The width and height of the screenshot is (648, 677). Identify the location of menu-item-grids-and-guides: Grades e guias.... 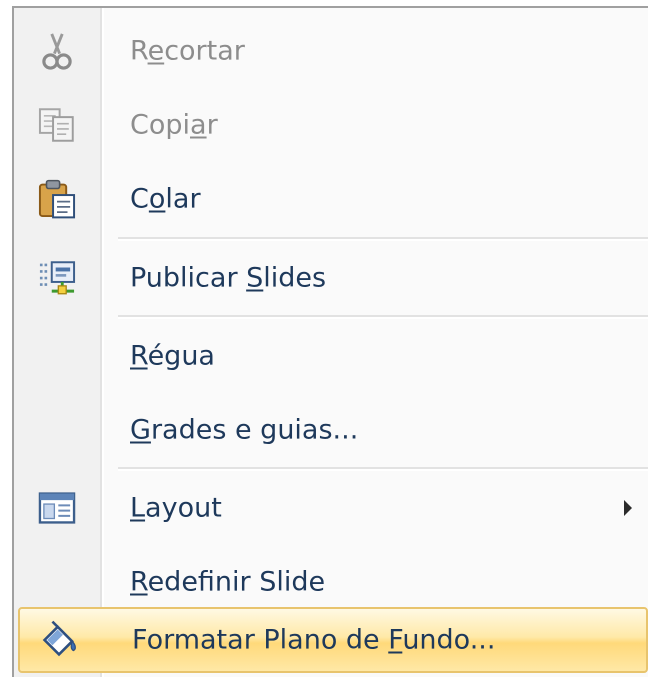
(331, 430).